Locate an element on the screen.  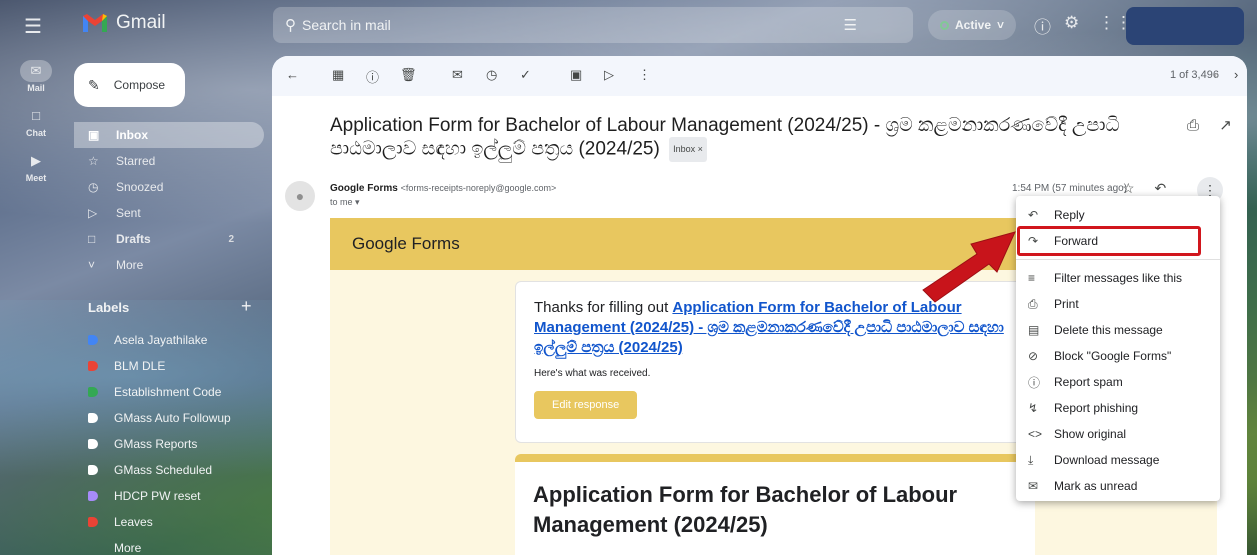
menu-item-show-original: <> Show original is located at coordinates (1118, 434).